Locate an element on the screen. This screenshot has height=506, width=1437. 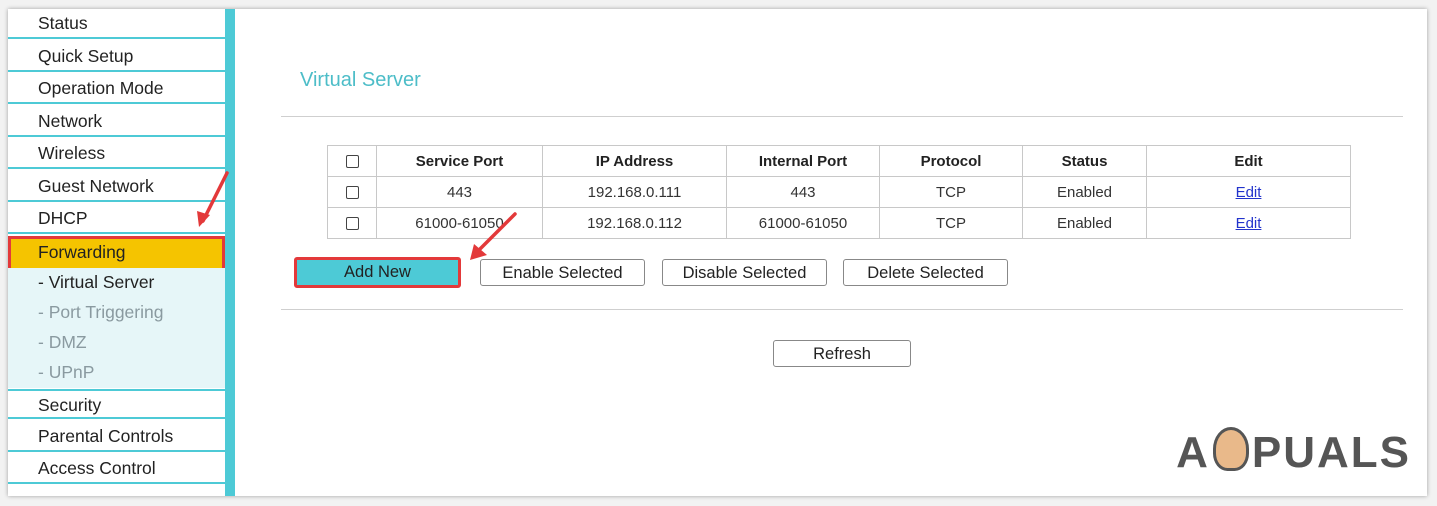
cell-ip-address: 192.168.0.112 is located at coordinates (634, 223).